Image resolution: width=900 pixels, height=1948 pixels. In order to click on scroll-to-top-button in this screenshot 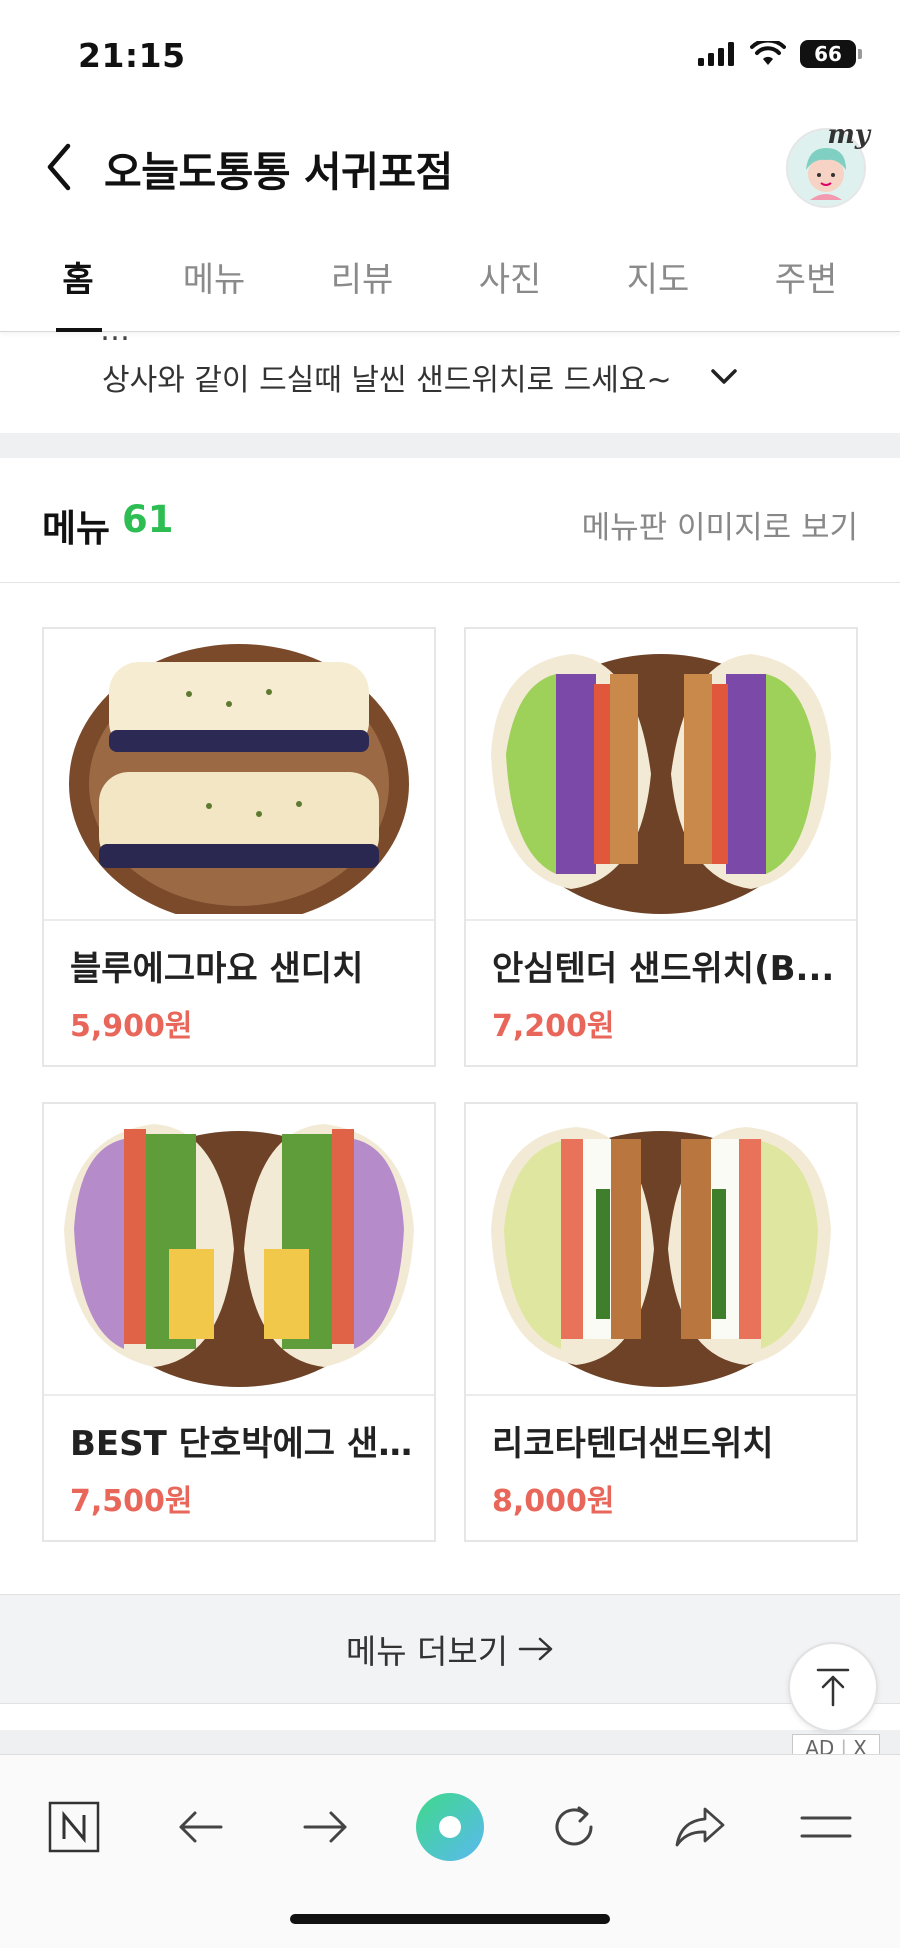, I will do `click(833, 1687)`.